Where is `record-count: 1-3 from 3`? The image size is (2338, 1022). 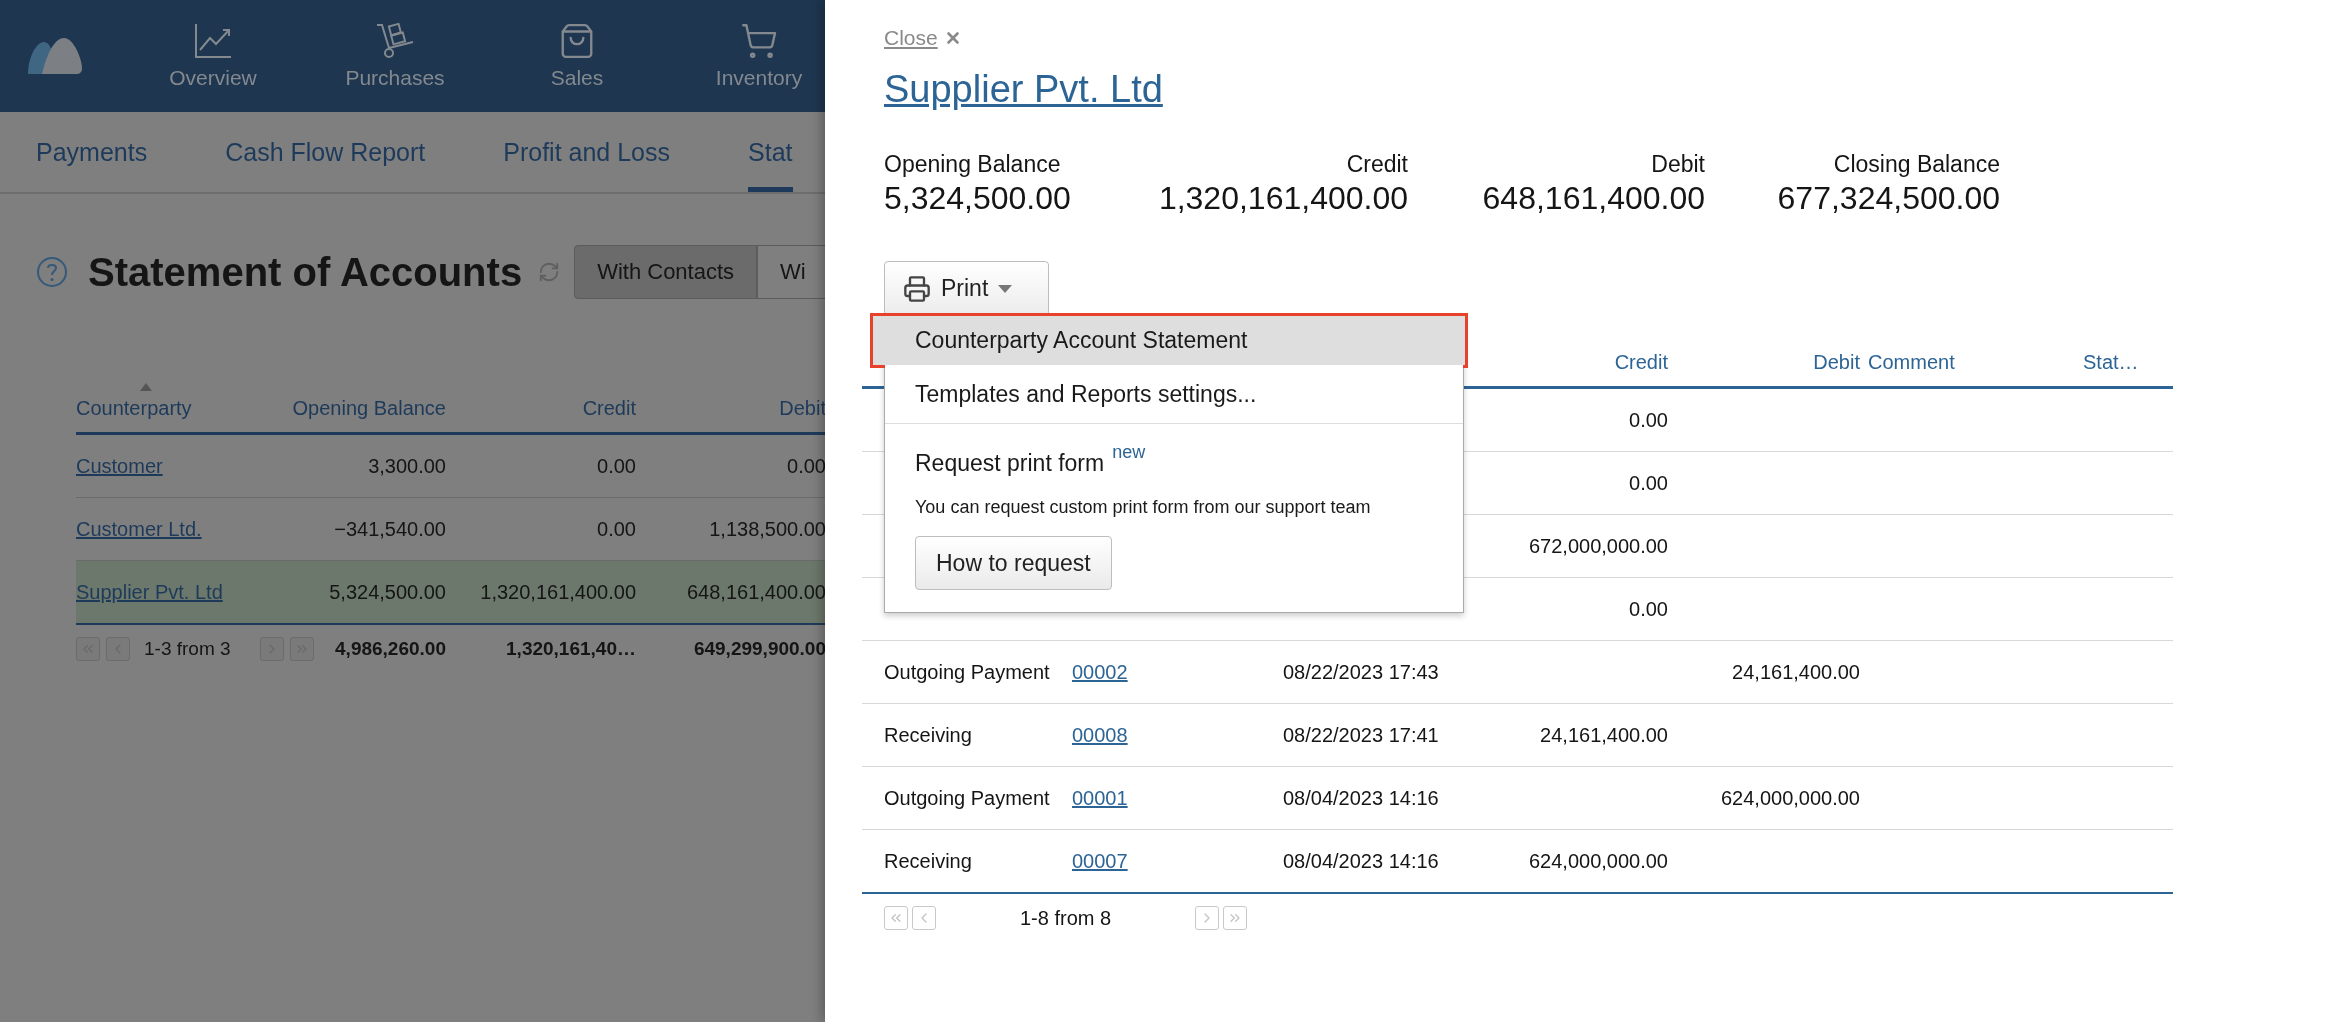 record-count: 1-3 from 3 is located at coordinates (187, 649).